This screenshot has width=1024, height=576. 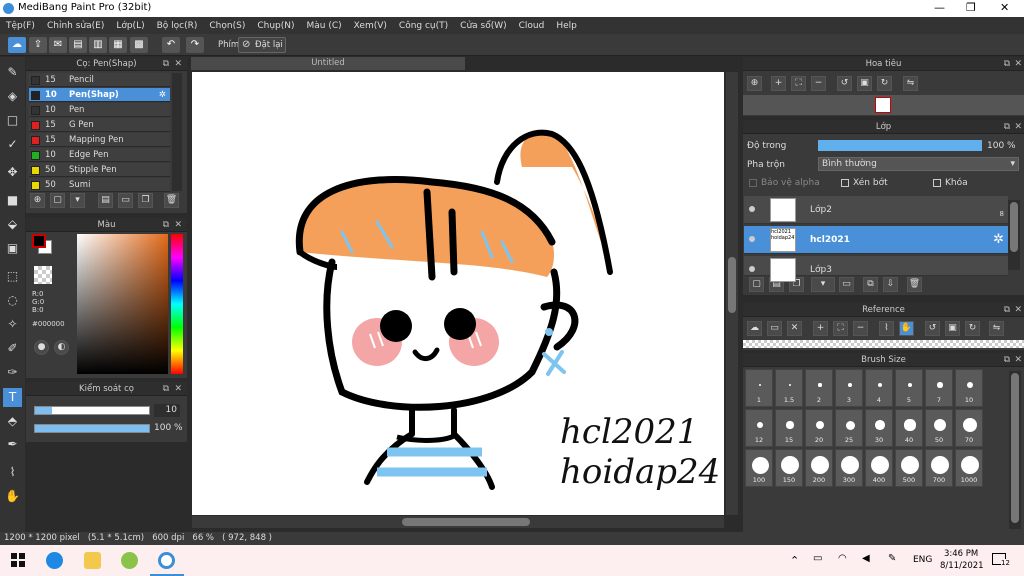 I want to click on edge-icon, so click(x=54, y=560).